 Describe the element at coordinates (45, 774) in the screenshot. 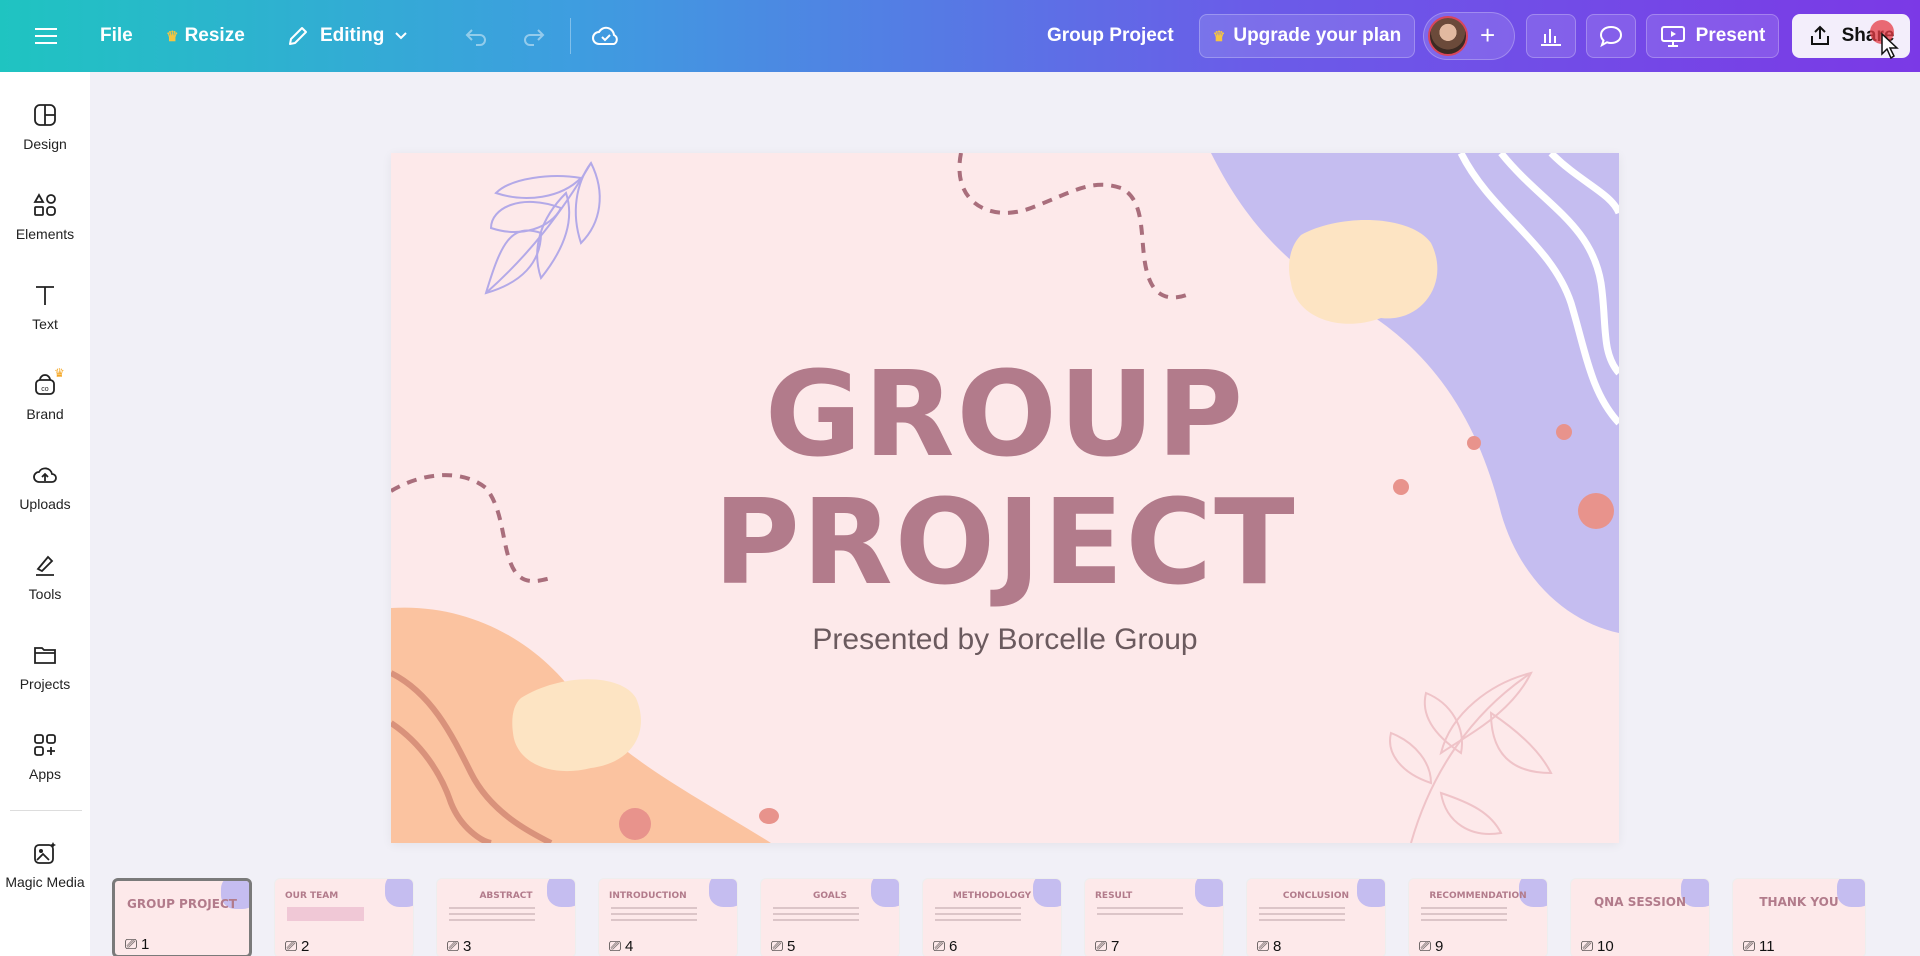

I see `sidebar-item-label: Apps` at that location.